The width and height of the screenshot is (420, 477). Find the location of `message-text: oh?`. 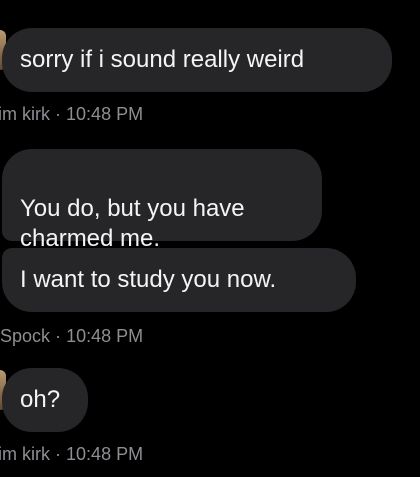

message-text: oh? is located at coordinates (40, 399).